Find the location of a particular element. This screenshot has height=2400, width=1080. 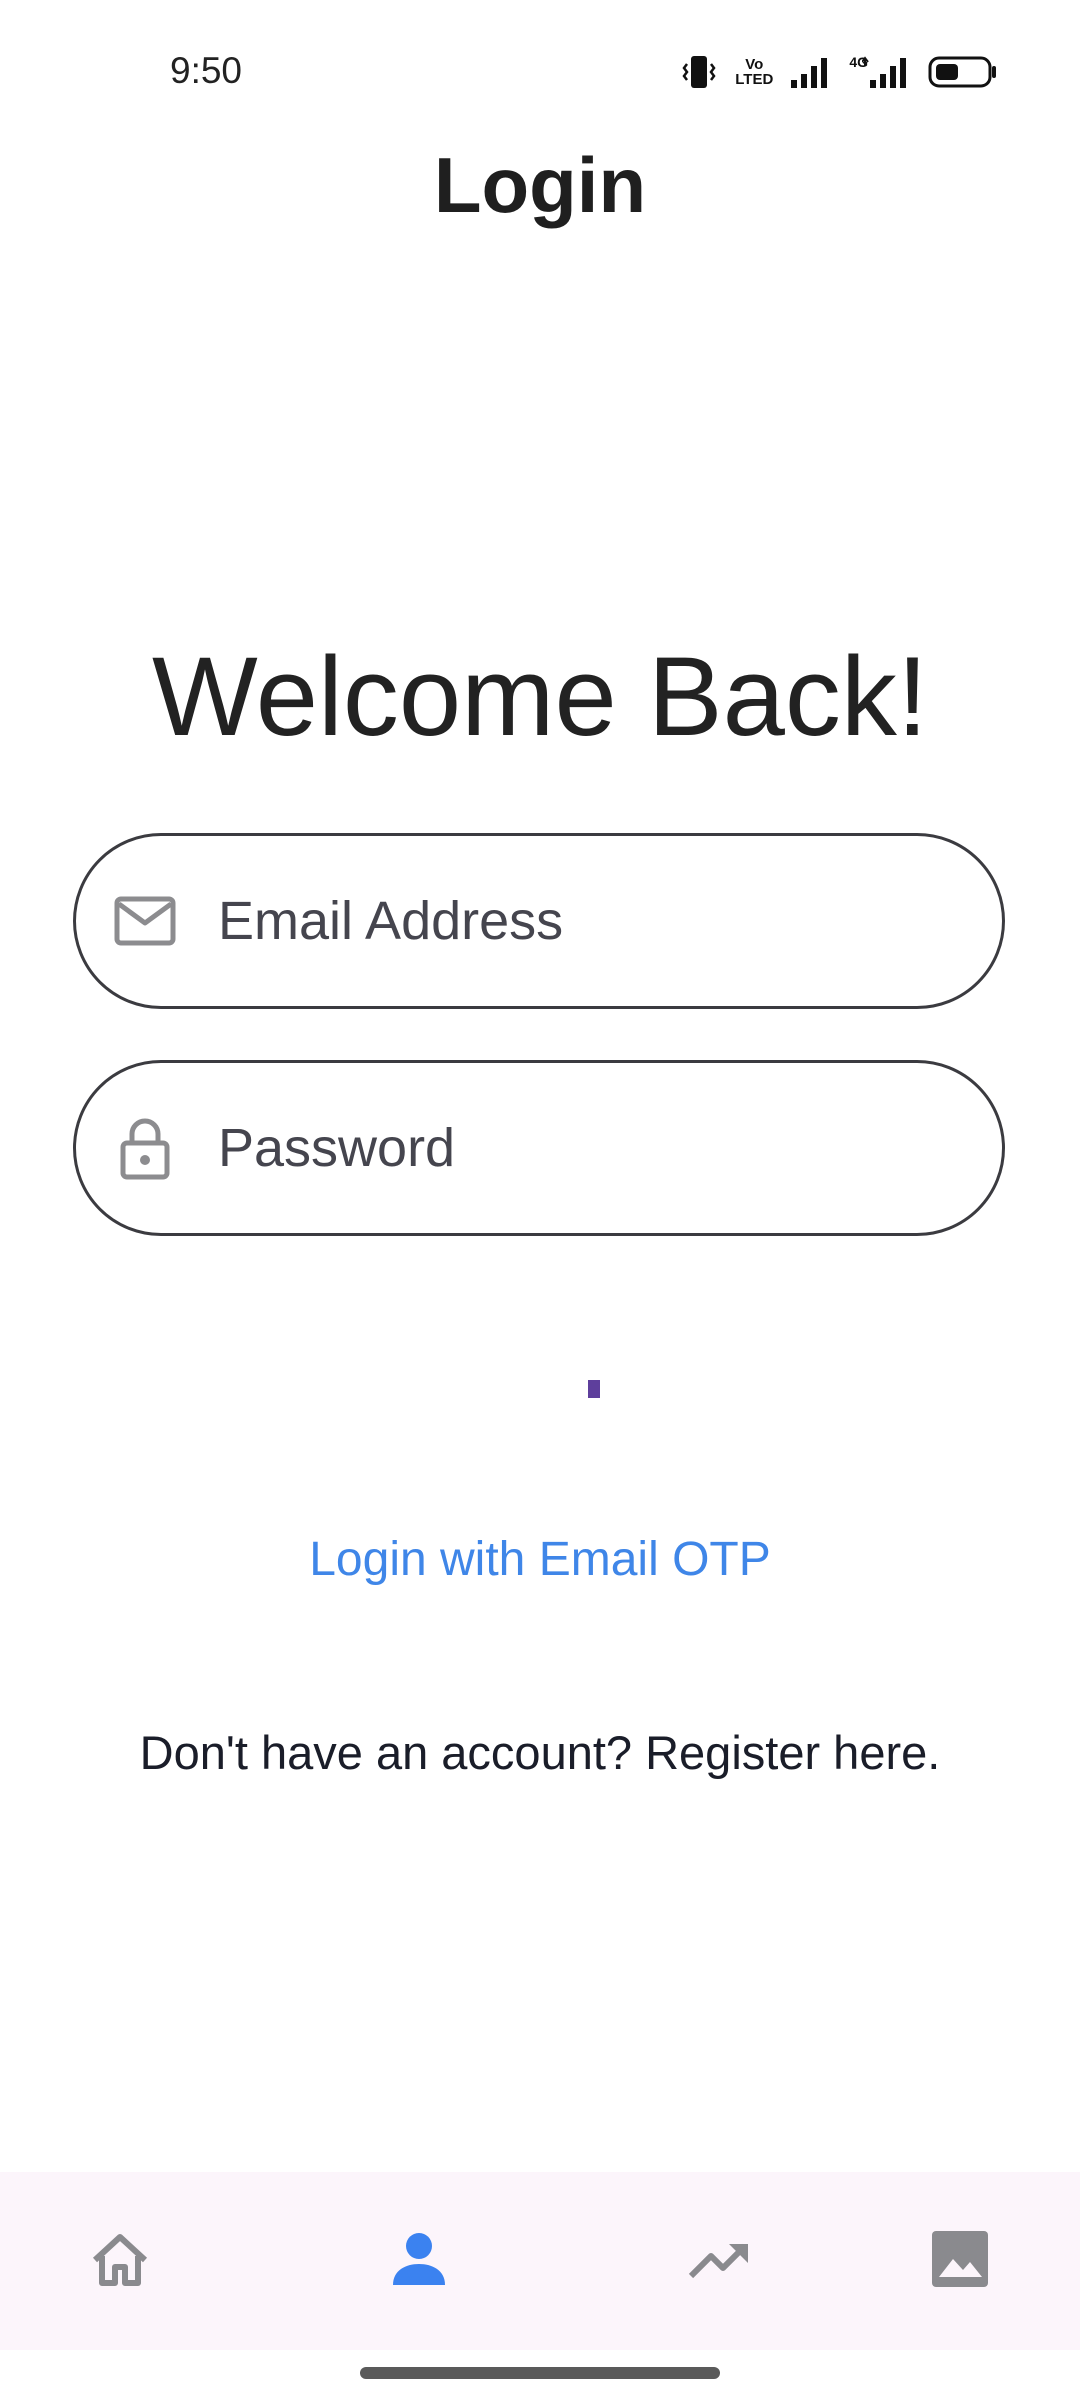

nav-item-trends is located at coordinates (720, 2261).